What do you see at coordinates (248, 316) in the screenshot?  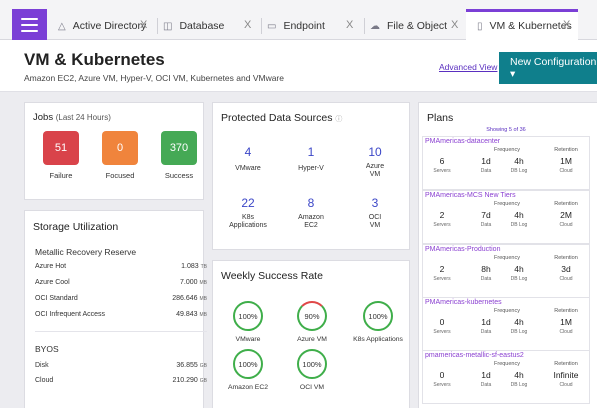 I see `vmware-success-ring: 100%` at bounding box center [248, 316].